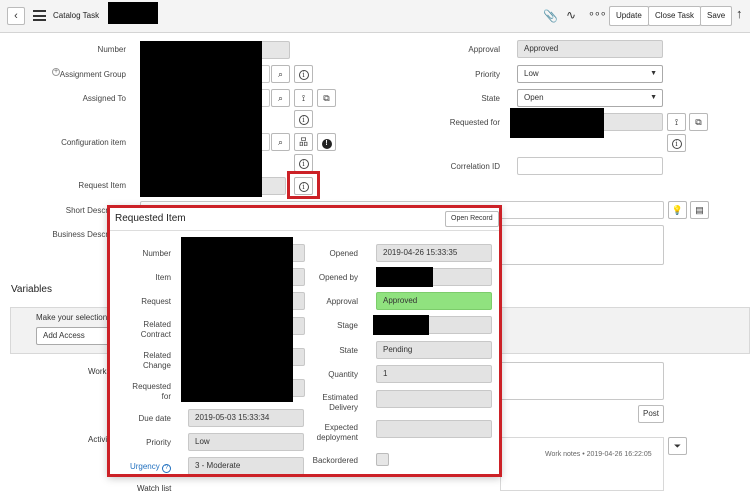 Image resolution: width=750 pixels, height=493 pixels. I want to click on assigned-to-link-button: ⧉, so click(326, 98).